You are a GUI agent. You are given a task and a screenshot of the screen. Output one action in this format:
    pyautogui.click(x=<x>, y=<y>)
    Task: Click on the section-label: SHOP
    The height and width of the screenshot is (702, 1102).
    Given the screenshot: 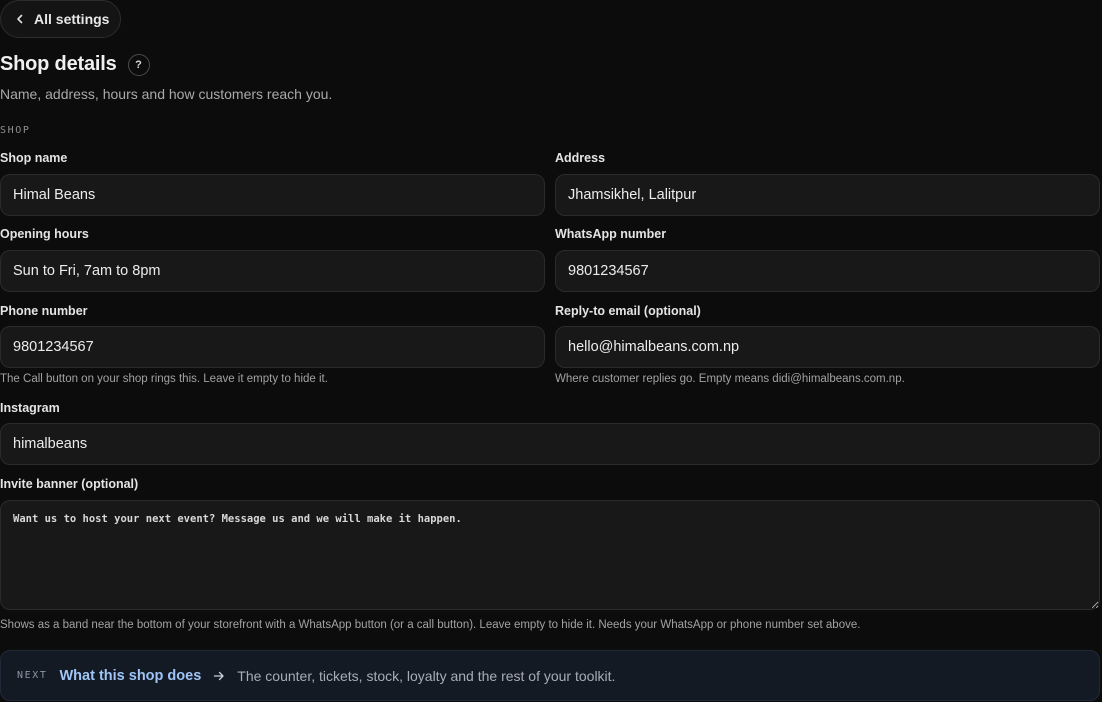 What is the action you would take?
    pyautogui.click(x=15, y=130)
    